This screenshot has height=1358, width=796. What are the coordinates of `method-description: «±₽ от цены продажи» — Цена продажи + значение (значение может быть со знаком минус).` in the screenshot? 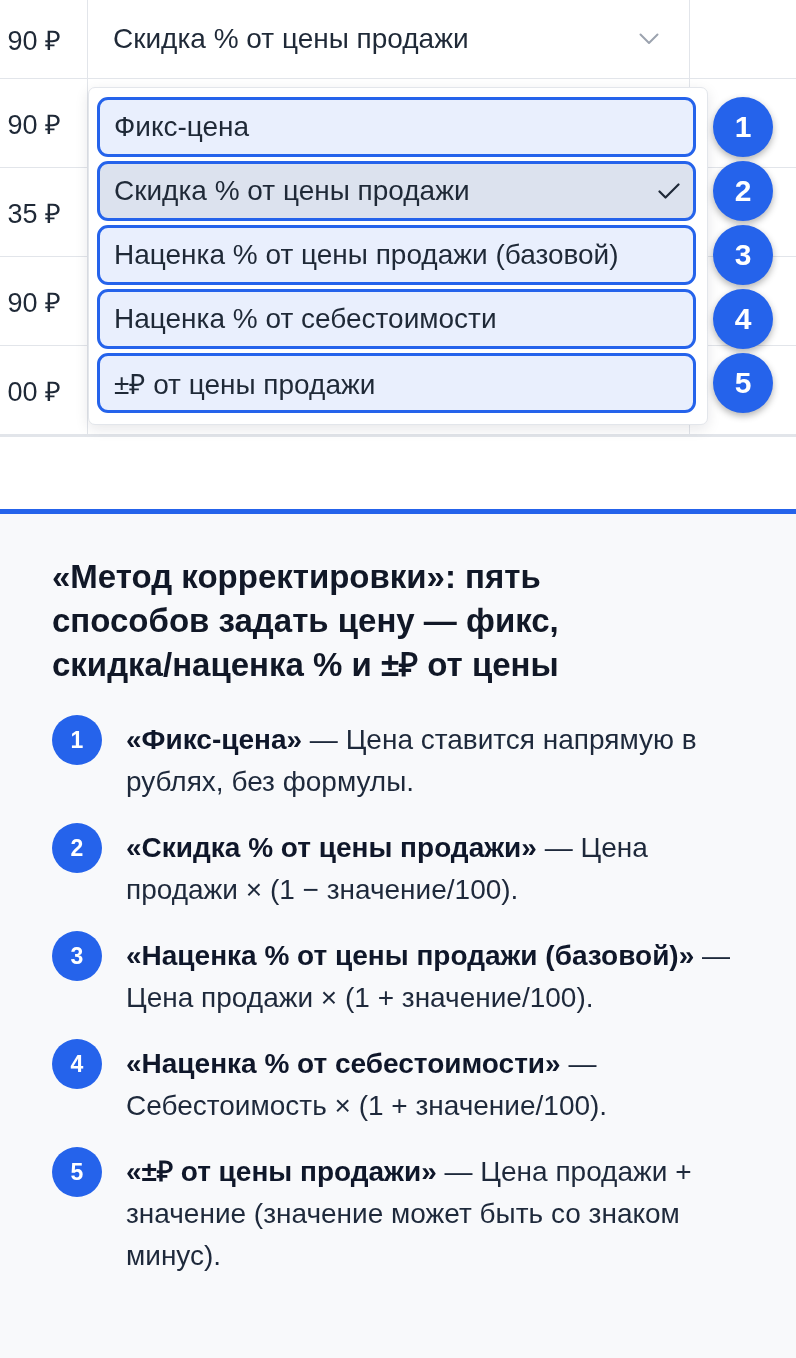 It's located at (409, 1214).